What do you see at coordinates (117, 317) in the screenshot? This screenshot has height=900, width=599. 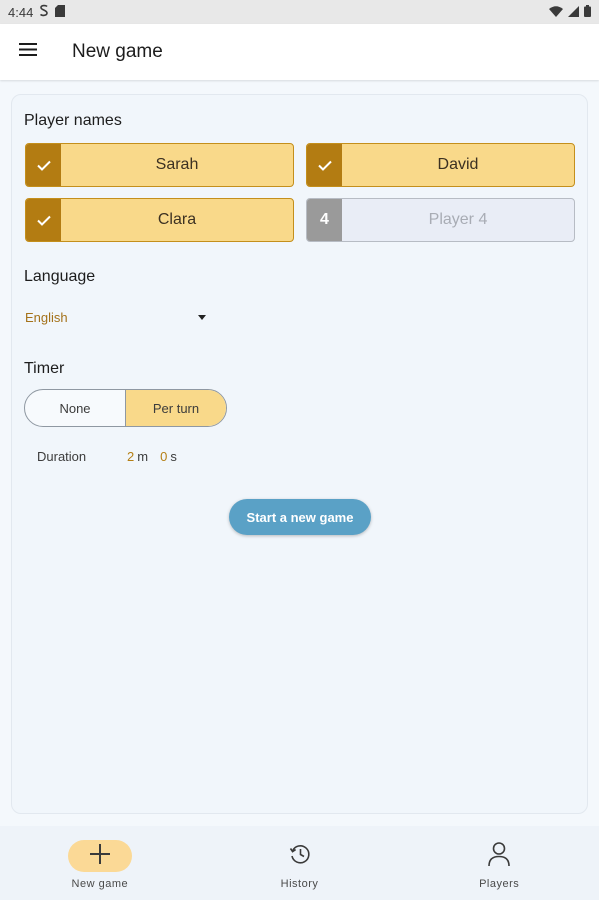 I see `language-dropdown: English` at bounding box center [117, 317].